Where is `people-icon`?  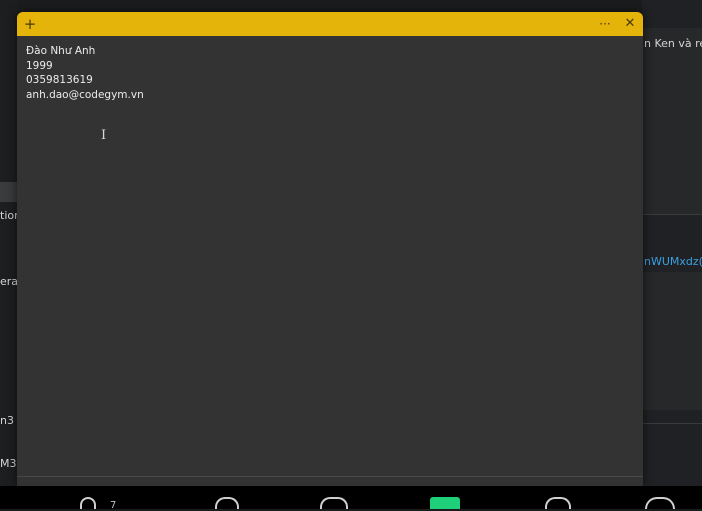
people-icon is located at coordinates (88, 503).